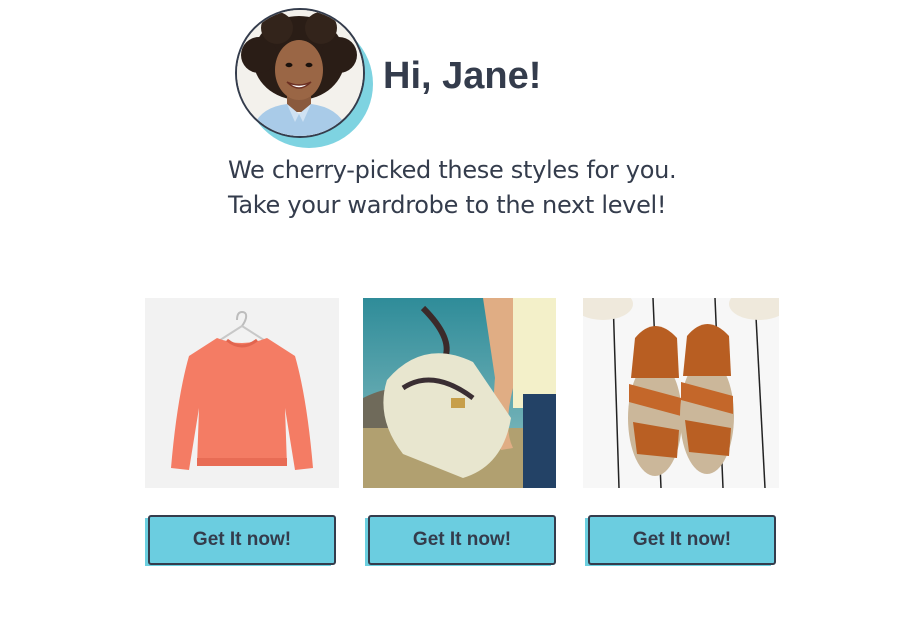 This screenshot has width=920, height=635. I want to click on cta-sweater: Get It now!, so click(240, 541).